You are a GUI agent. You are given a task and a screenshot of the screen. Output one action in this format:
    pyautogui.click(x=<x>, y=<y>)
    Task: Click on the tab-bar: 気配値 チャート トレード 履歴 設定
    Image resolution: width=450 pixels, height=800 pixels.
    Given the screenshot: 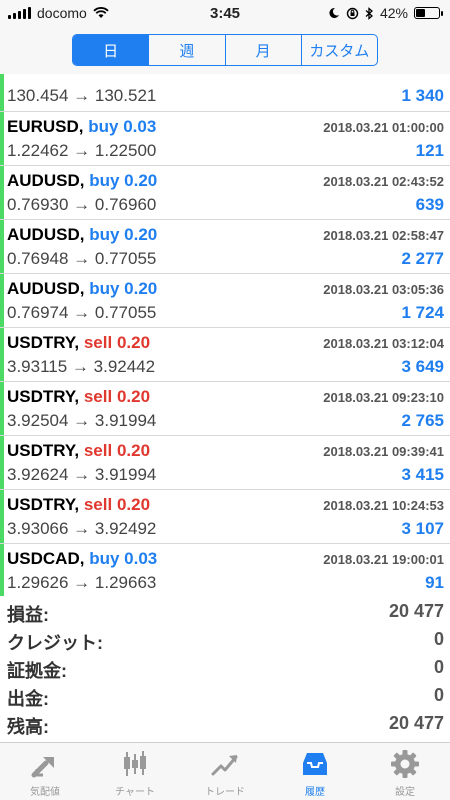 What is the action you would take?
    pyautogui.click(x=225, y=771)
    